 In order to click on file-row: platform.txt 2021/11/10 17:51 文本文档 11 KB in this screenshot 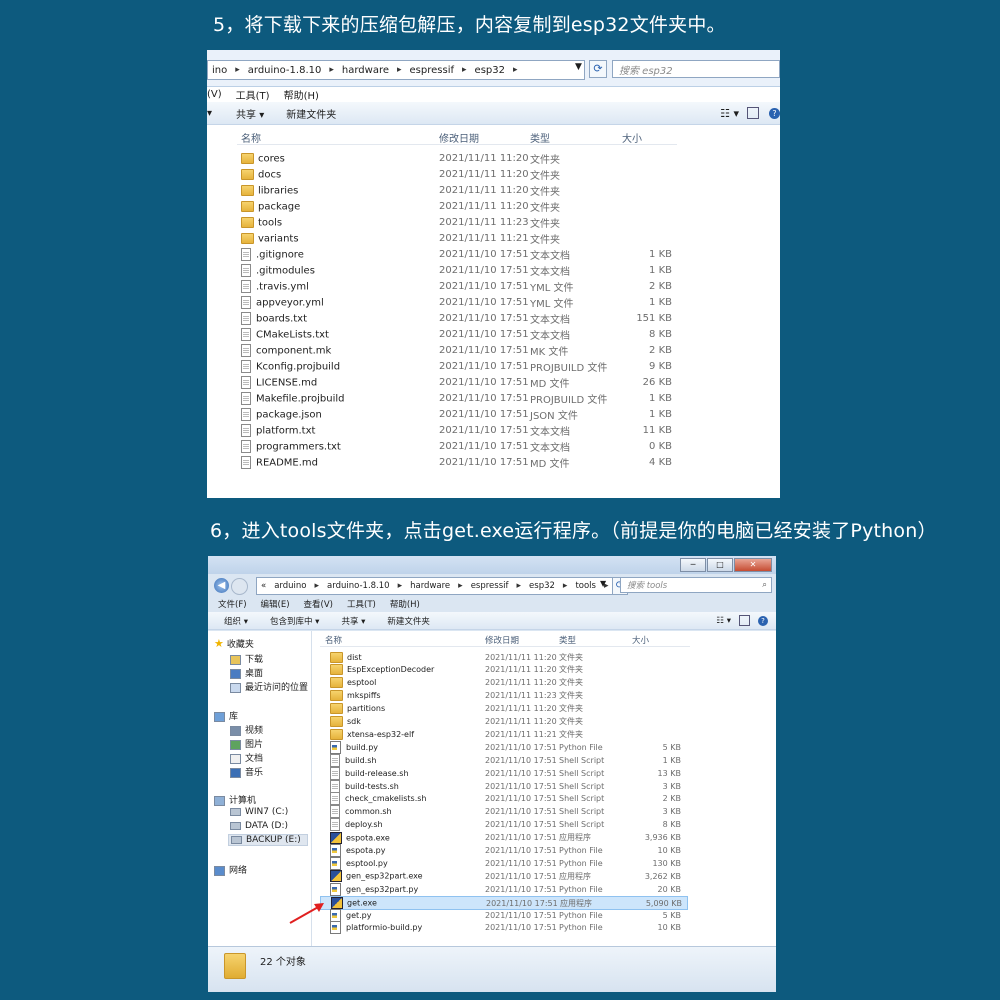, I will do `click(457, 430)`.